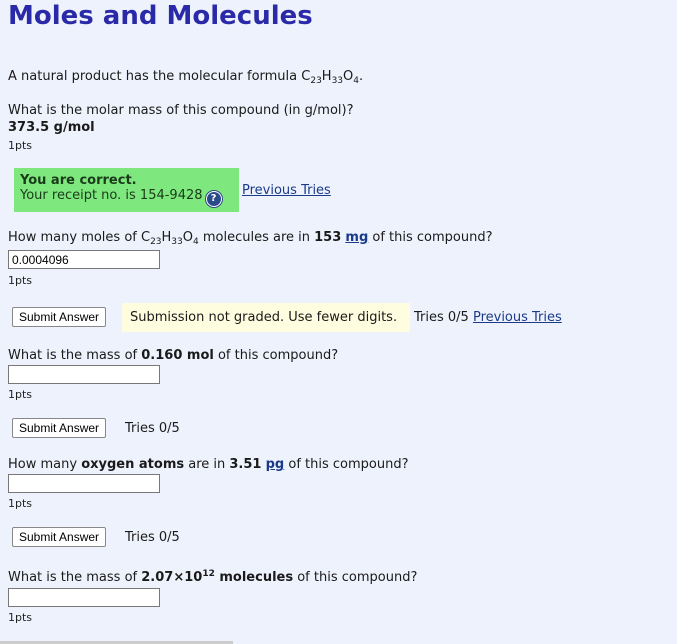  I want to click on intro-suffix: ., so click(361, 76).